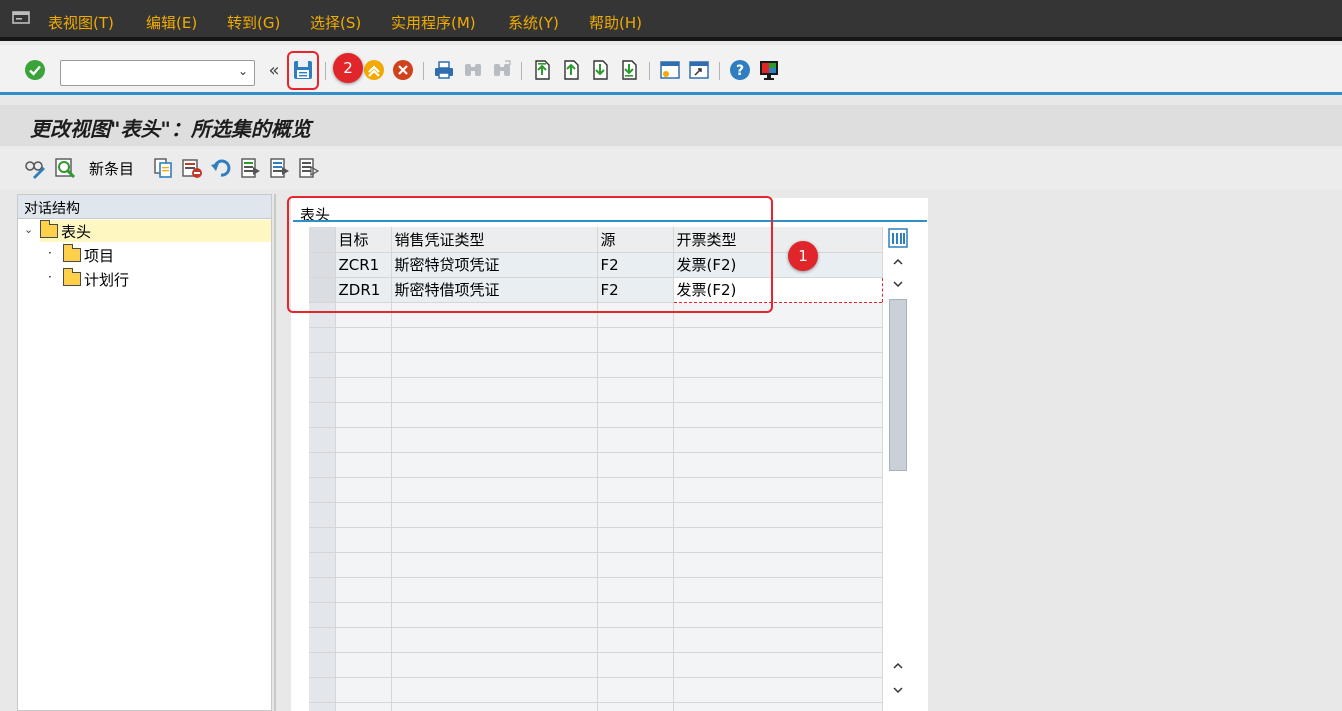 This screenshot has height=711, width=1342. Describe the element at coordinates (898, 690) in the screenshot. I see `scroll-page-down-icon` at that location.